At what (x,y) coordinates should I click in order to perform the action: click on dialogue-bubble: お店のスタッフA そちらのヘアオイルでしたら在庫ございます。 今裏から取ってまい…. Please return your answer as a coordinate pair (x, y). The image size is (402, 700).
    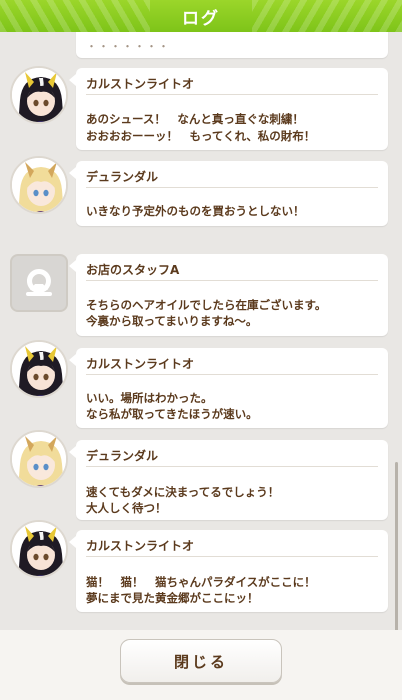
    Looking at the image, I should click on (228, 295).